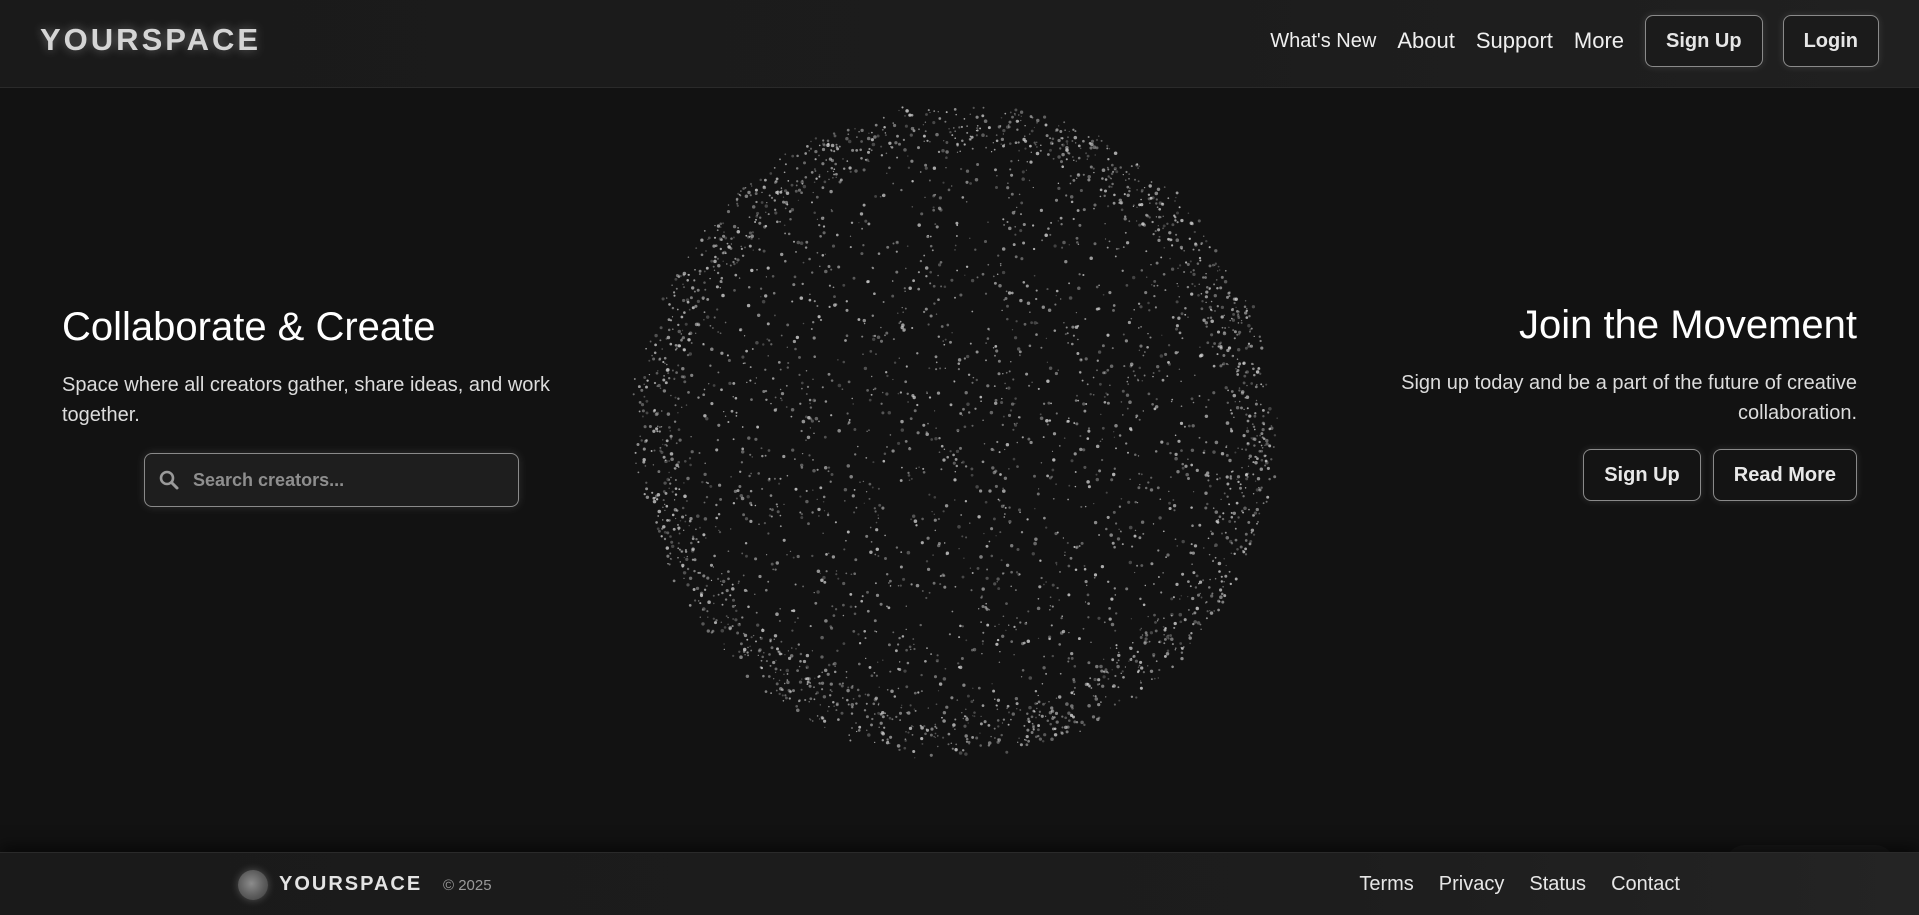  What do you see at coordinates (1557, 884) in the screenshot?
I see `footer-link-status: Status` at bounding box center [1557, 884].